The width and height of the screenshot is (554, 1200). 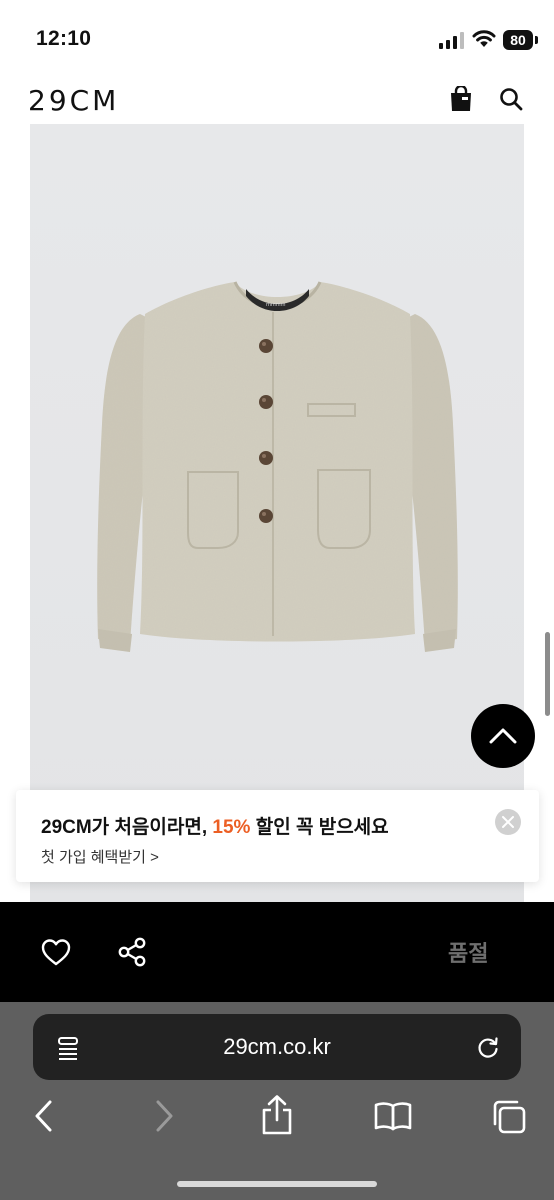 I want to click on chevron-up-icon, so click(x=503, y=736).